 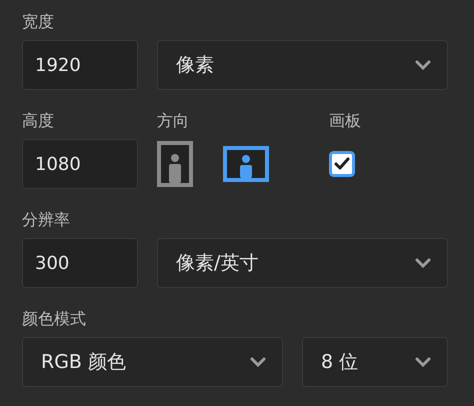 What do you see at coordinates (246, 164) in the screenshot?
I see `landscape-orientation-icon` at bounding box center [246, 164].